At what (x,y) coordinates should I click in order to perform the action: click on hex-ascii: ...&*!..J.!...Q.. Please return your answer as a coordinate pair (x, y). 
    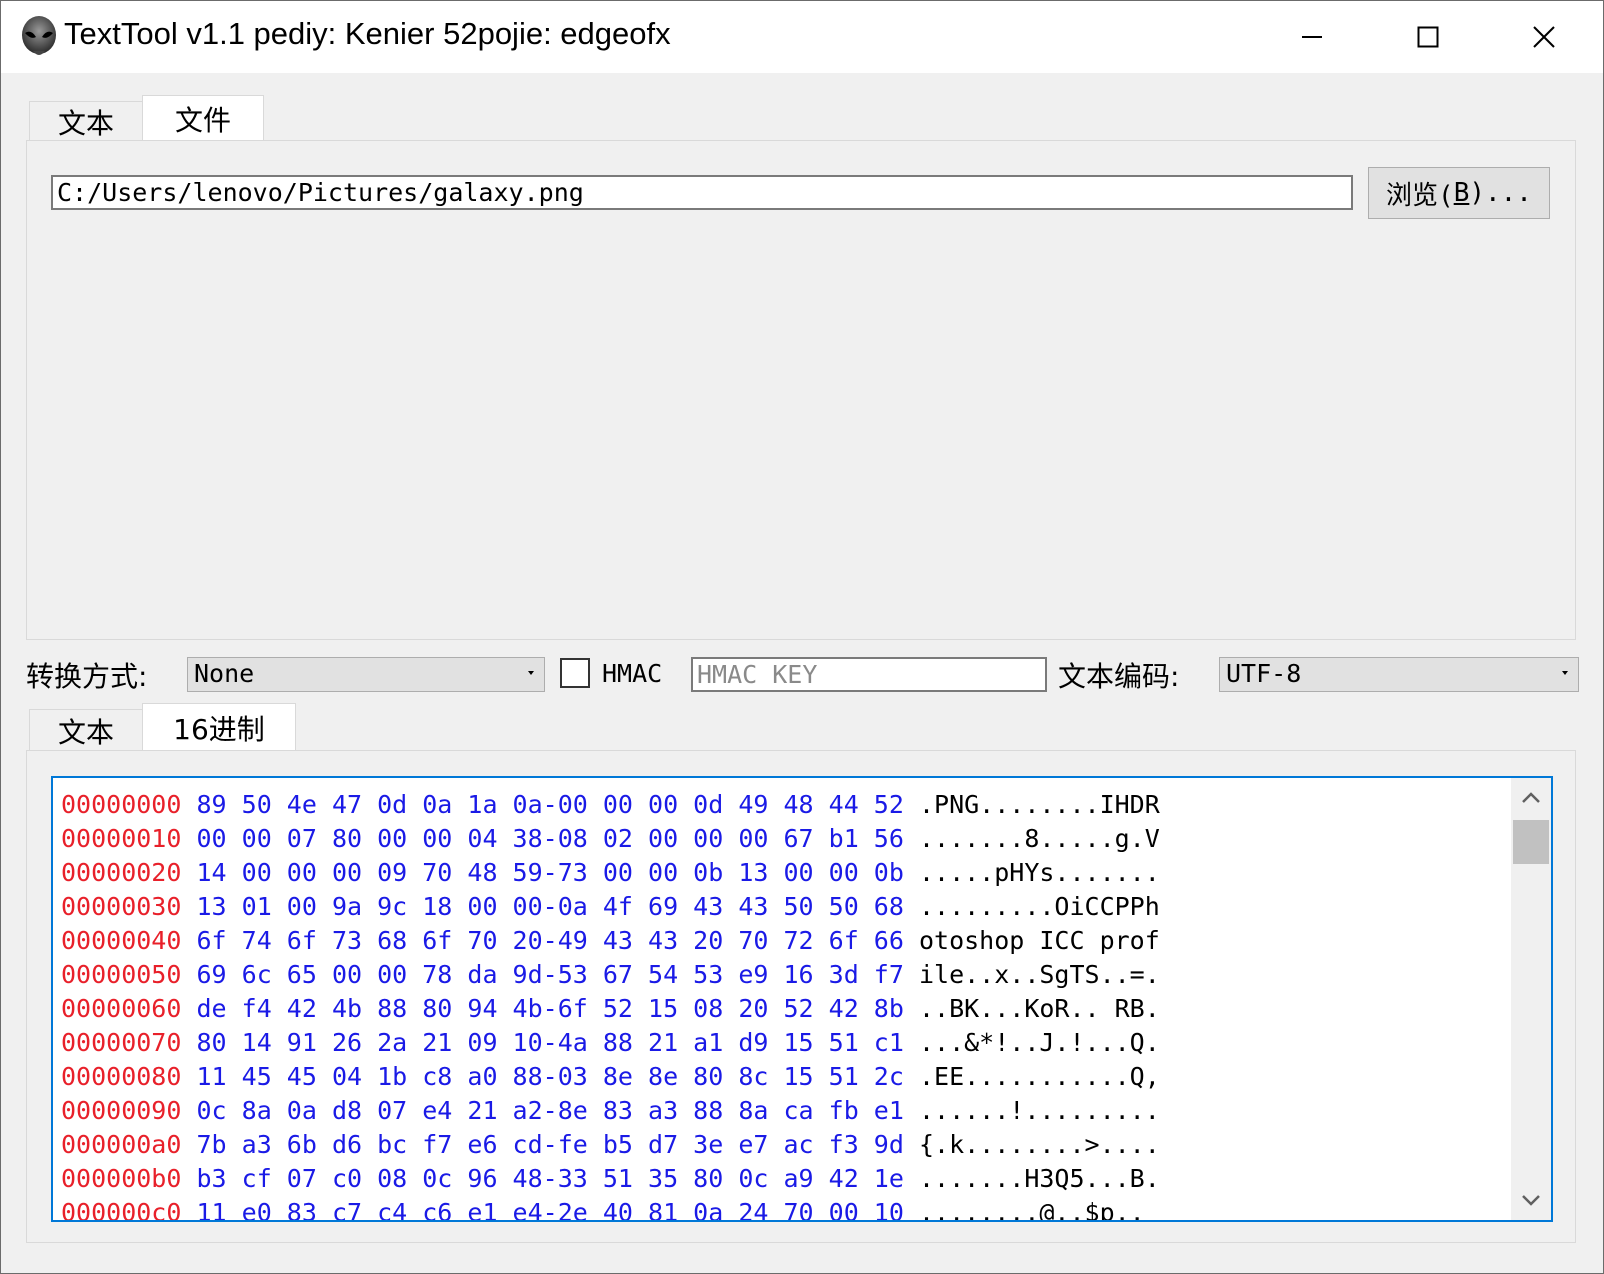
    Looking at the image, I should click on (1039, 1042).